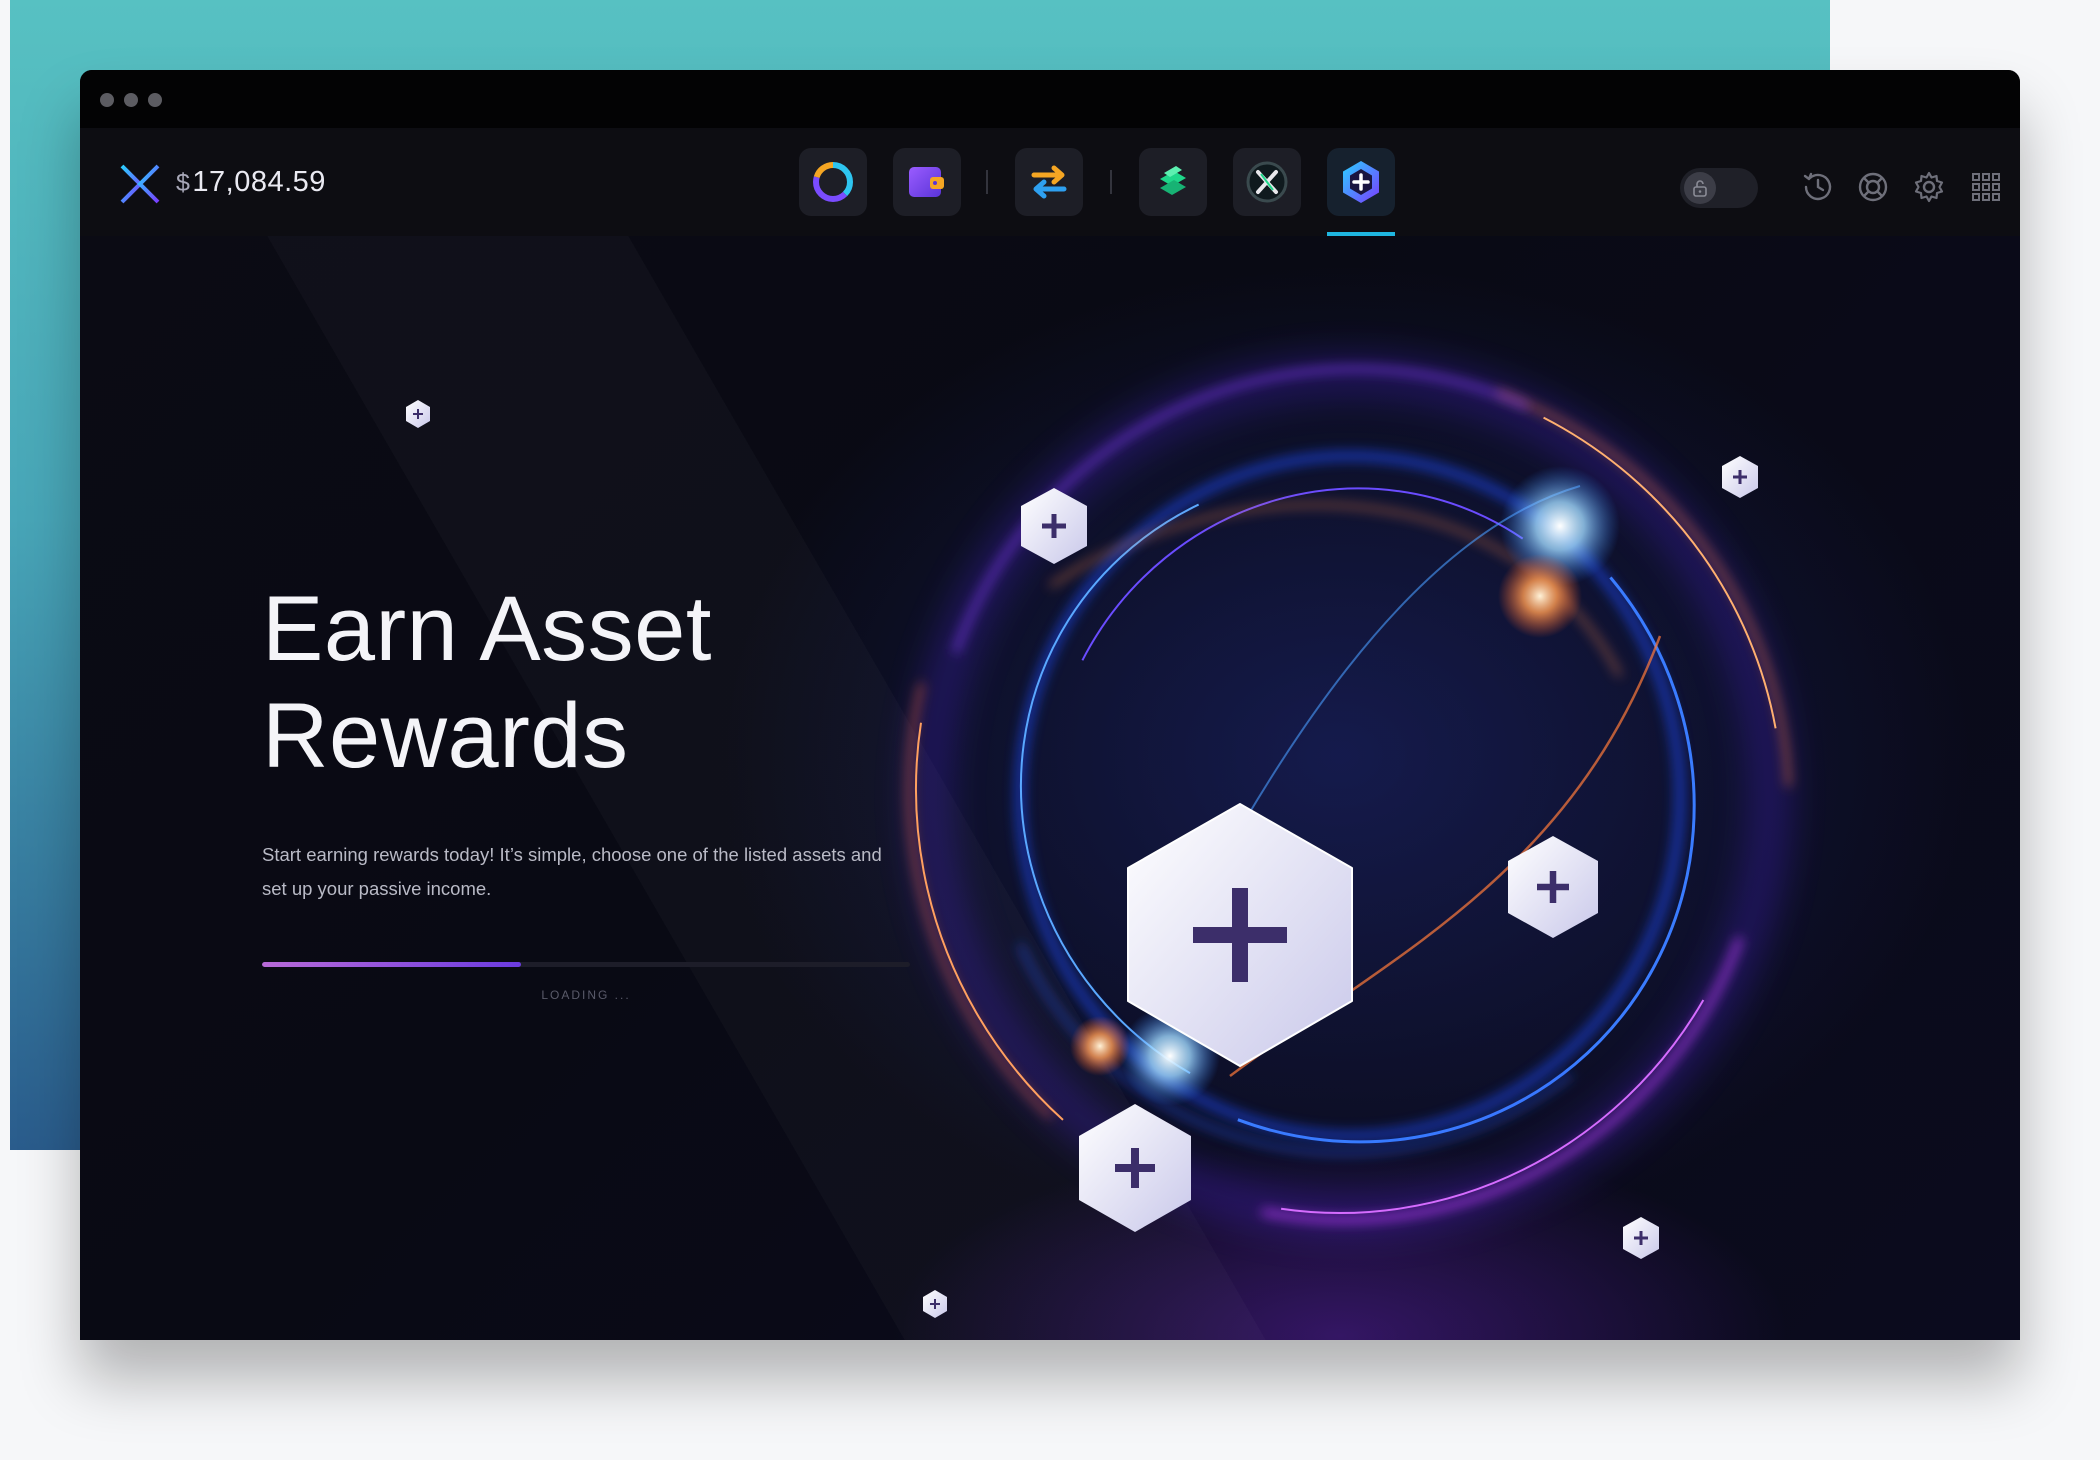  I want to click on history-icon, so click(1818, 187).